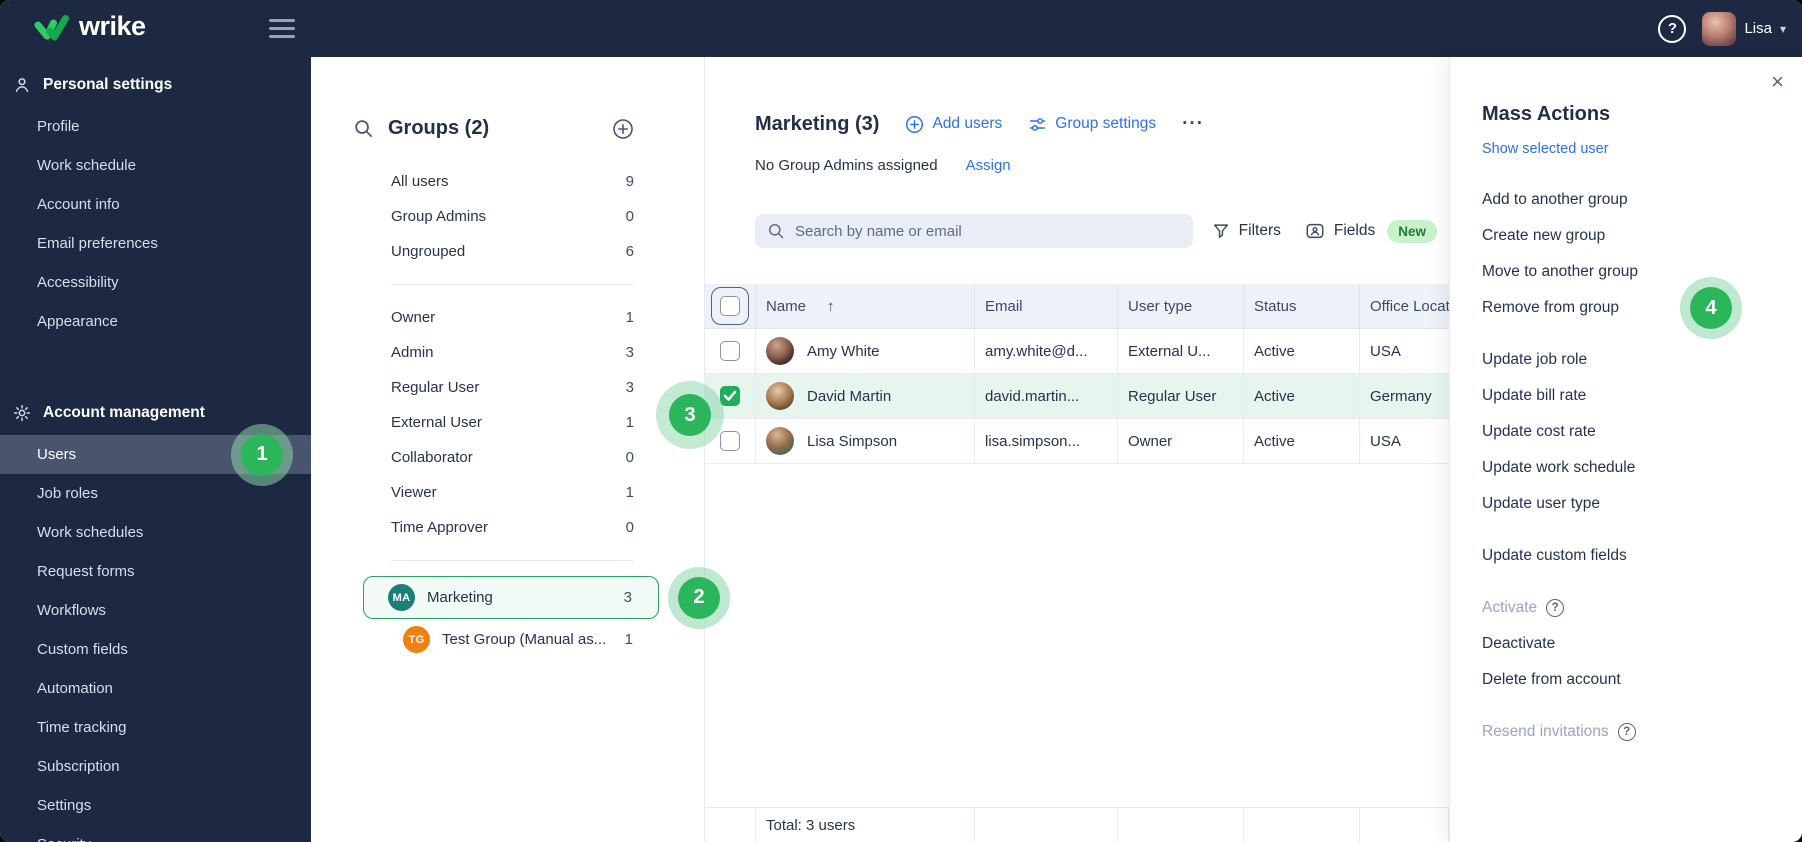 Image resolution: width=1802 pixels, height=842 pixels. Describe the element at coordinates (498, 317) in the screenshot. I see `group-item-owner: Owner 1` at that location.